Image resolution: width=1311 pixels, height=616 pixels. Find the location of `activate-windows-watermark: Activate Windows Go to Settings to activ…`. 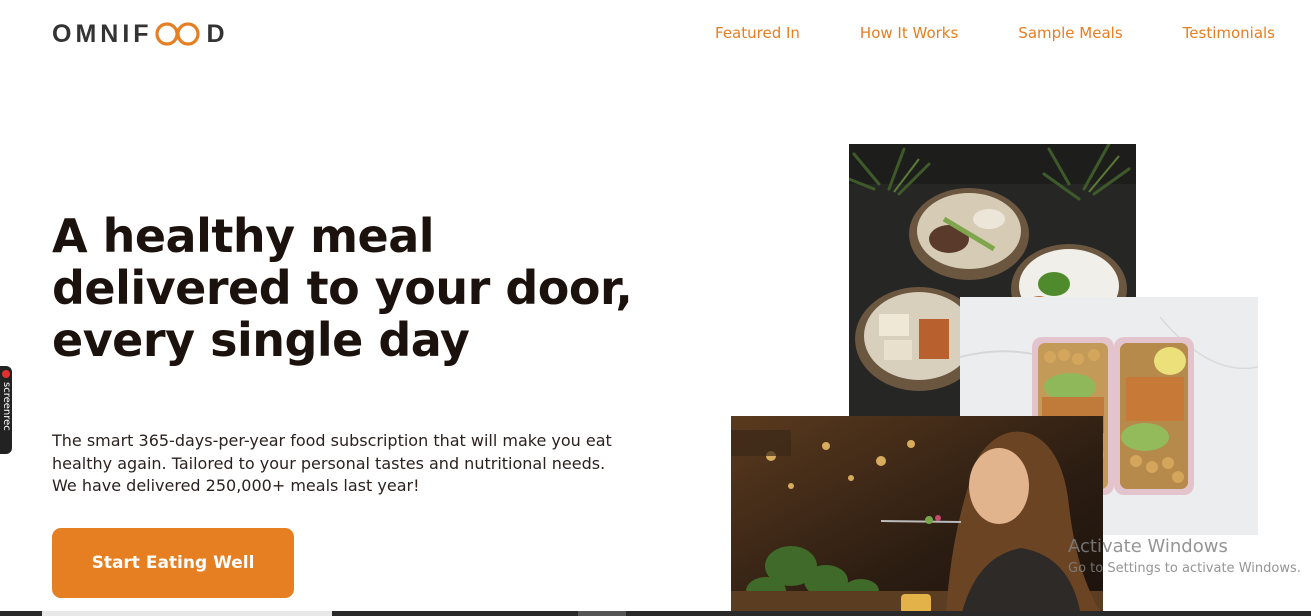

activate-windows-watermark: Activate Windows Go to Settings to activ… is located at coordinates (1184, 557).